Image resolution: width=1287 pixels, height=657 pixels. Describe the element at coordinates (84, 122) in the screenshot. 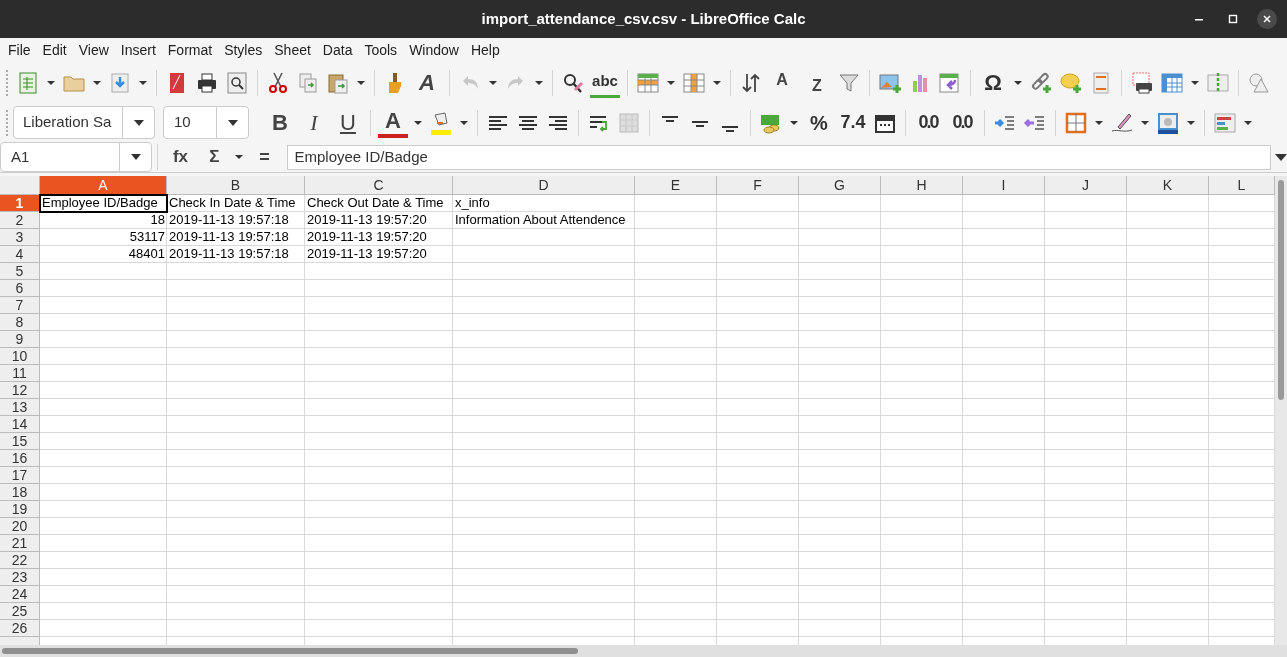

I see `font-name-field: Liberation Sa` at that location.